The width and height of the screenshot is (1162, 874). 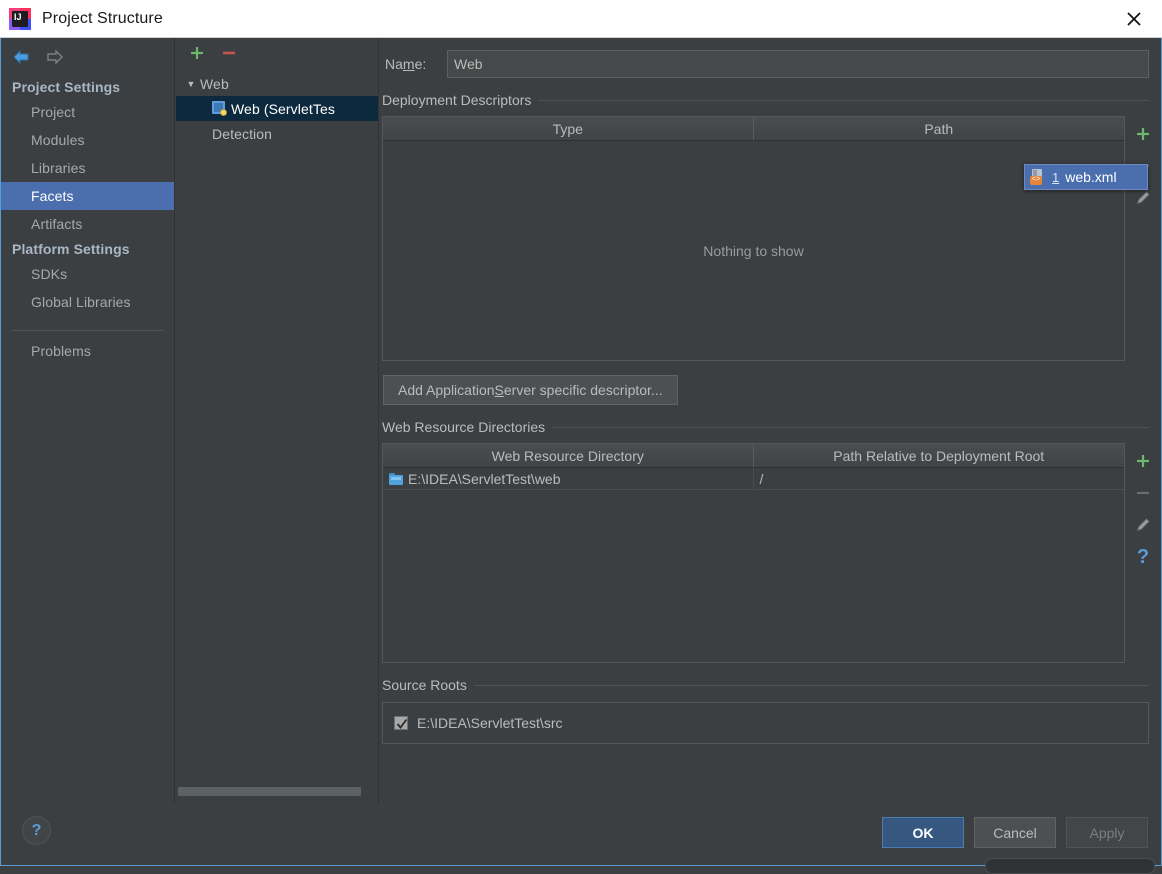 I want to click on arrow-right-icon, so click(x=54, y=57).